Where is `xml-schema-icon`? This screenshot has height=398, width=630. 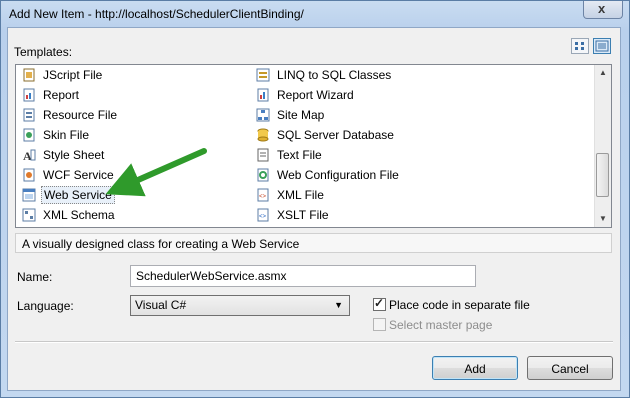 xml-schema-icon is located at coordinates (29, 215).